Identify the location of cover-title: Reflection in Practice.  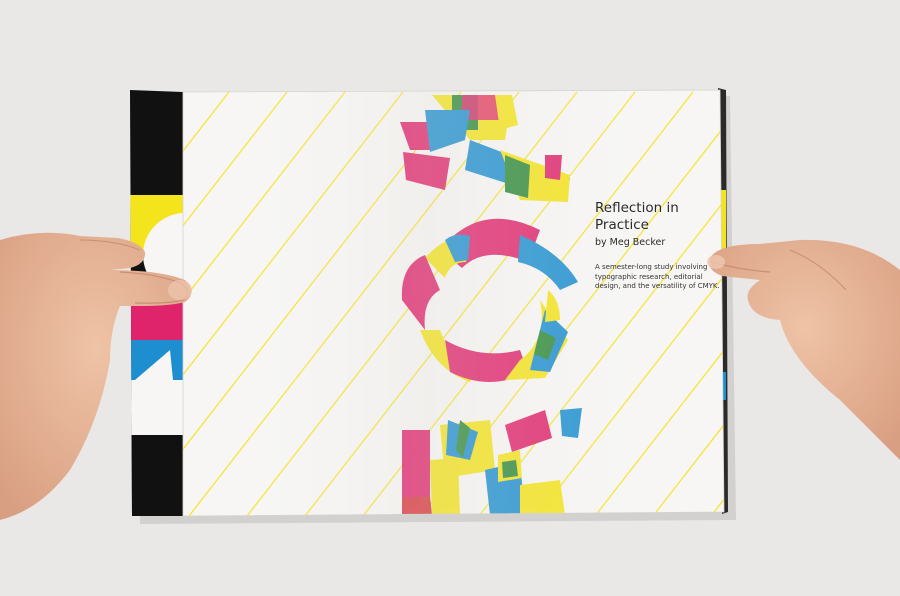
(637, 216).